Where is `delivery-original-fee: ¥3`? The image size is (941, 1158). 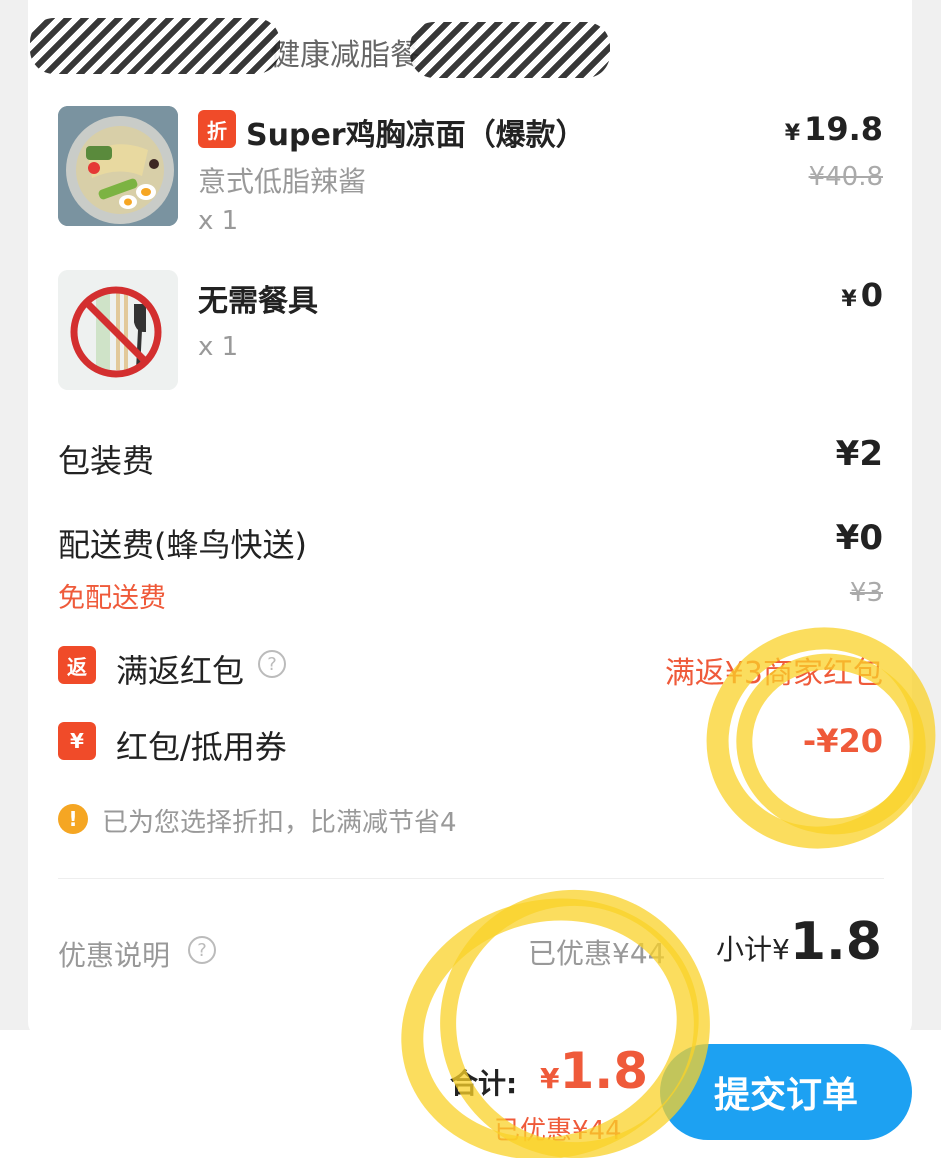 delivery-original-fee: ¥3 is located at coordinates (866, 593).